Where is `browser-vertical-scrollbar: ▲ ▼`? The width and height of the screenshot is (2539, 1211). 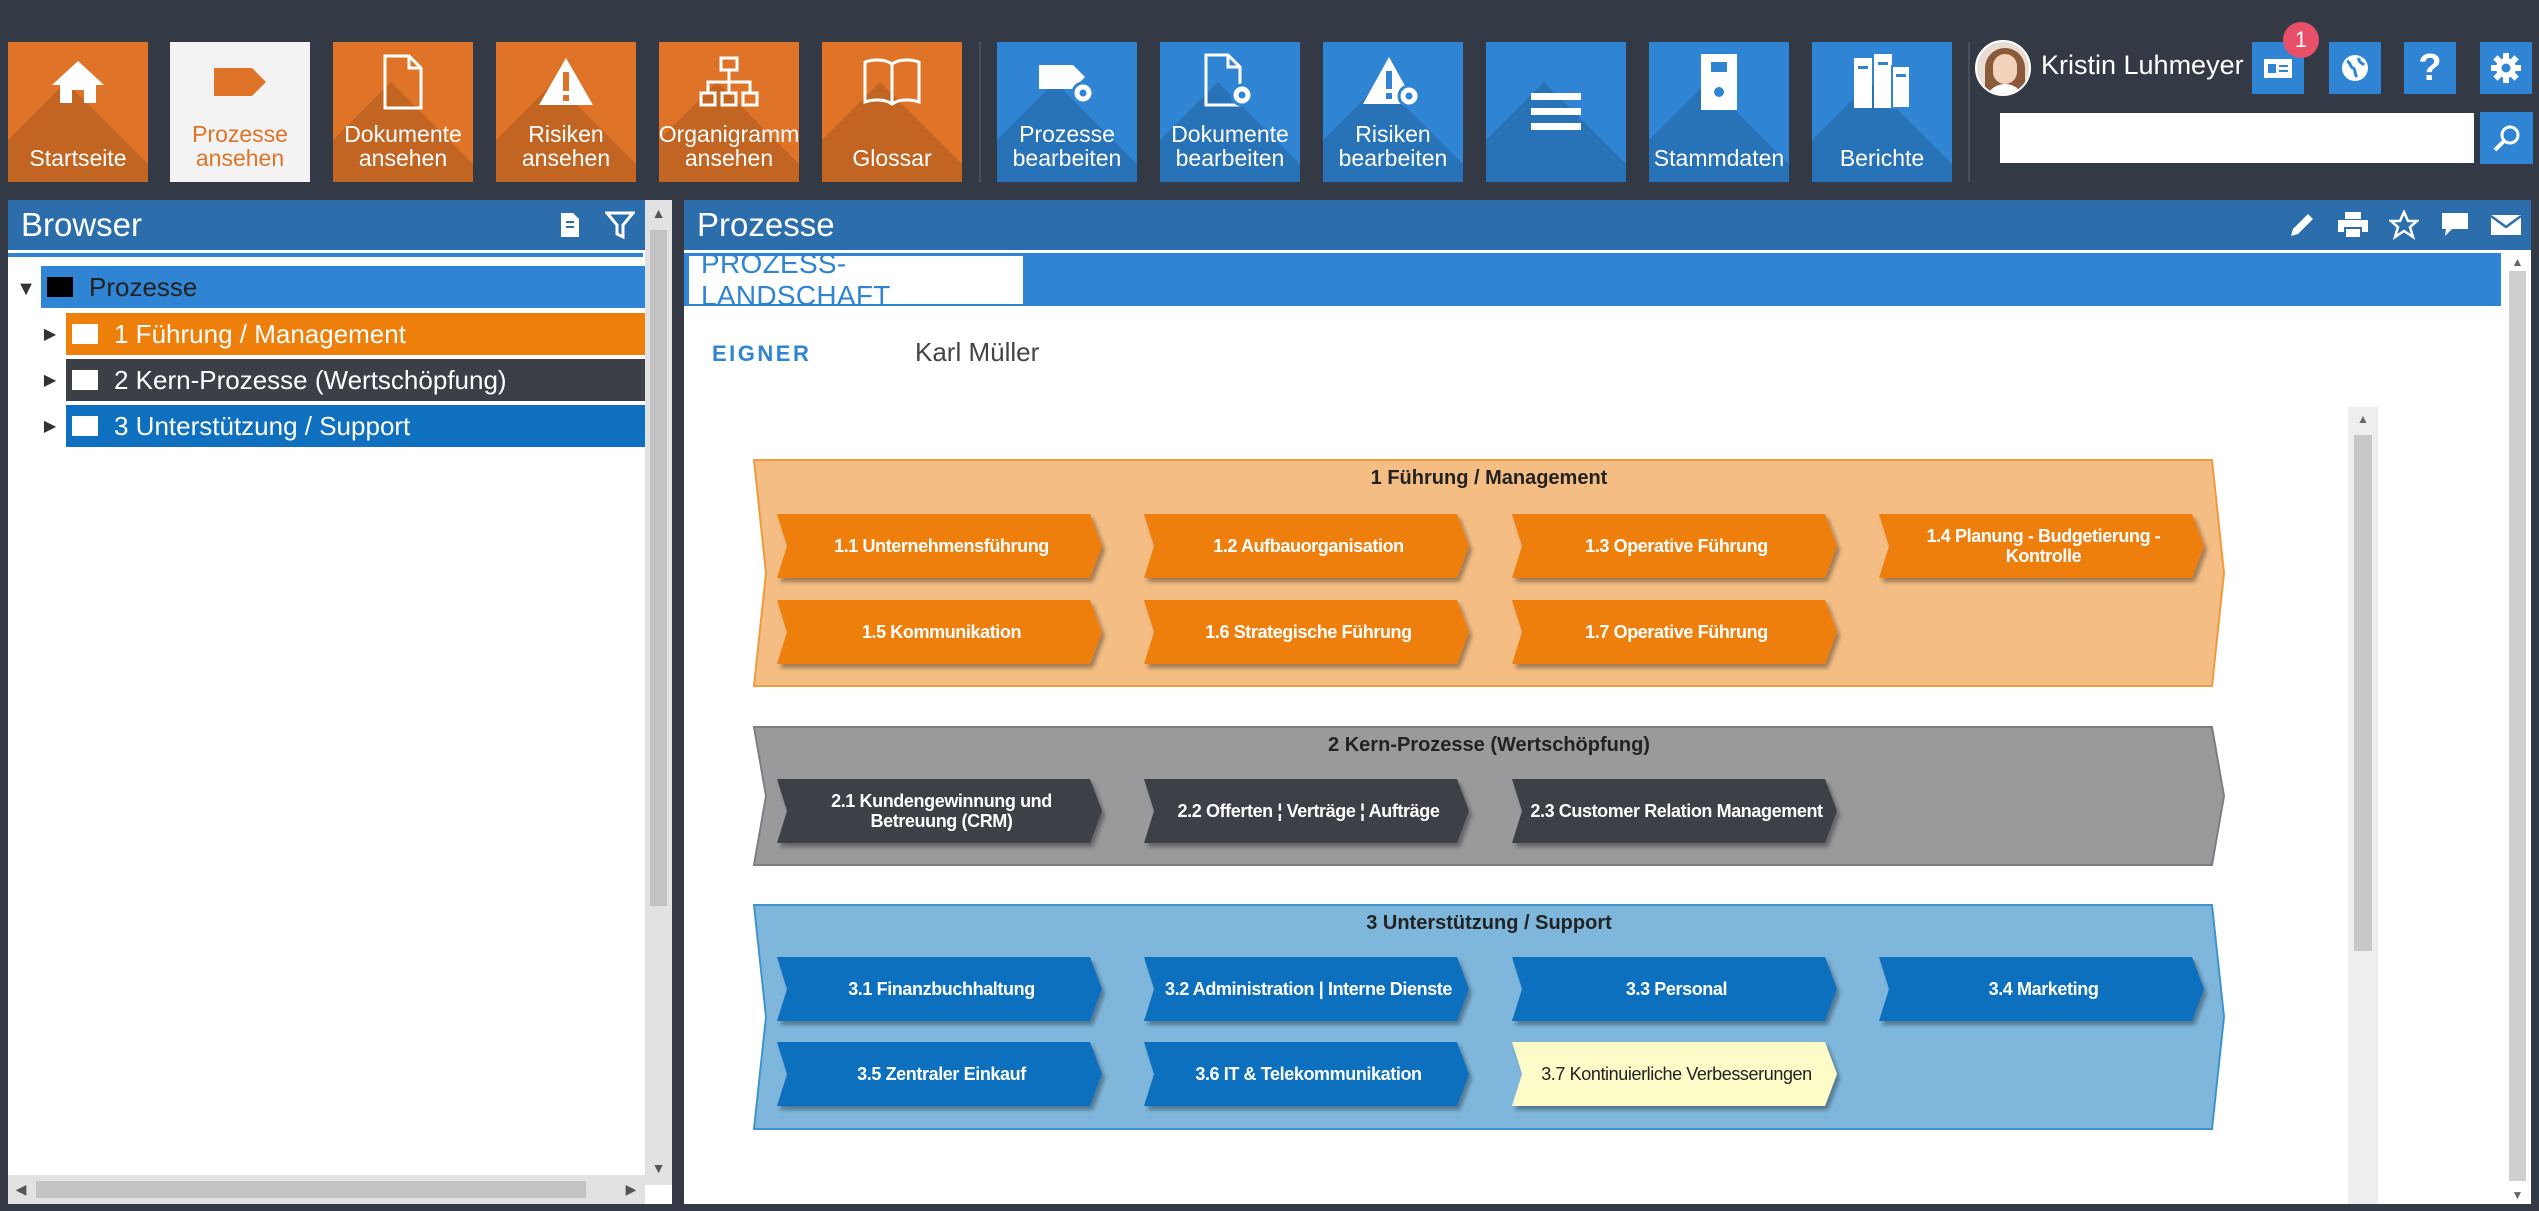 browser-vertical-scrollbar: ▲ ▼ is located at coordinates (658, 692).